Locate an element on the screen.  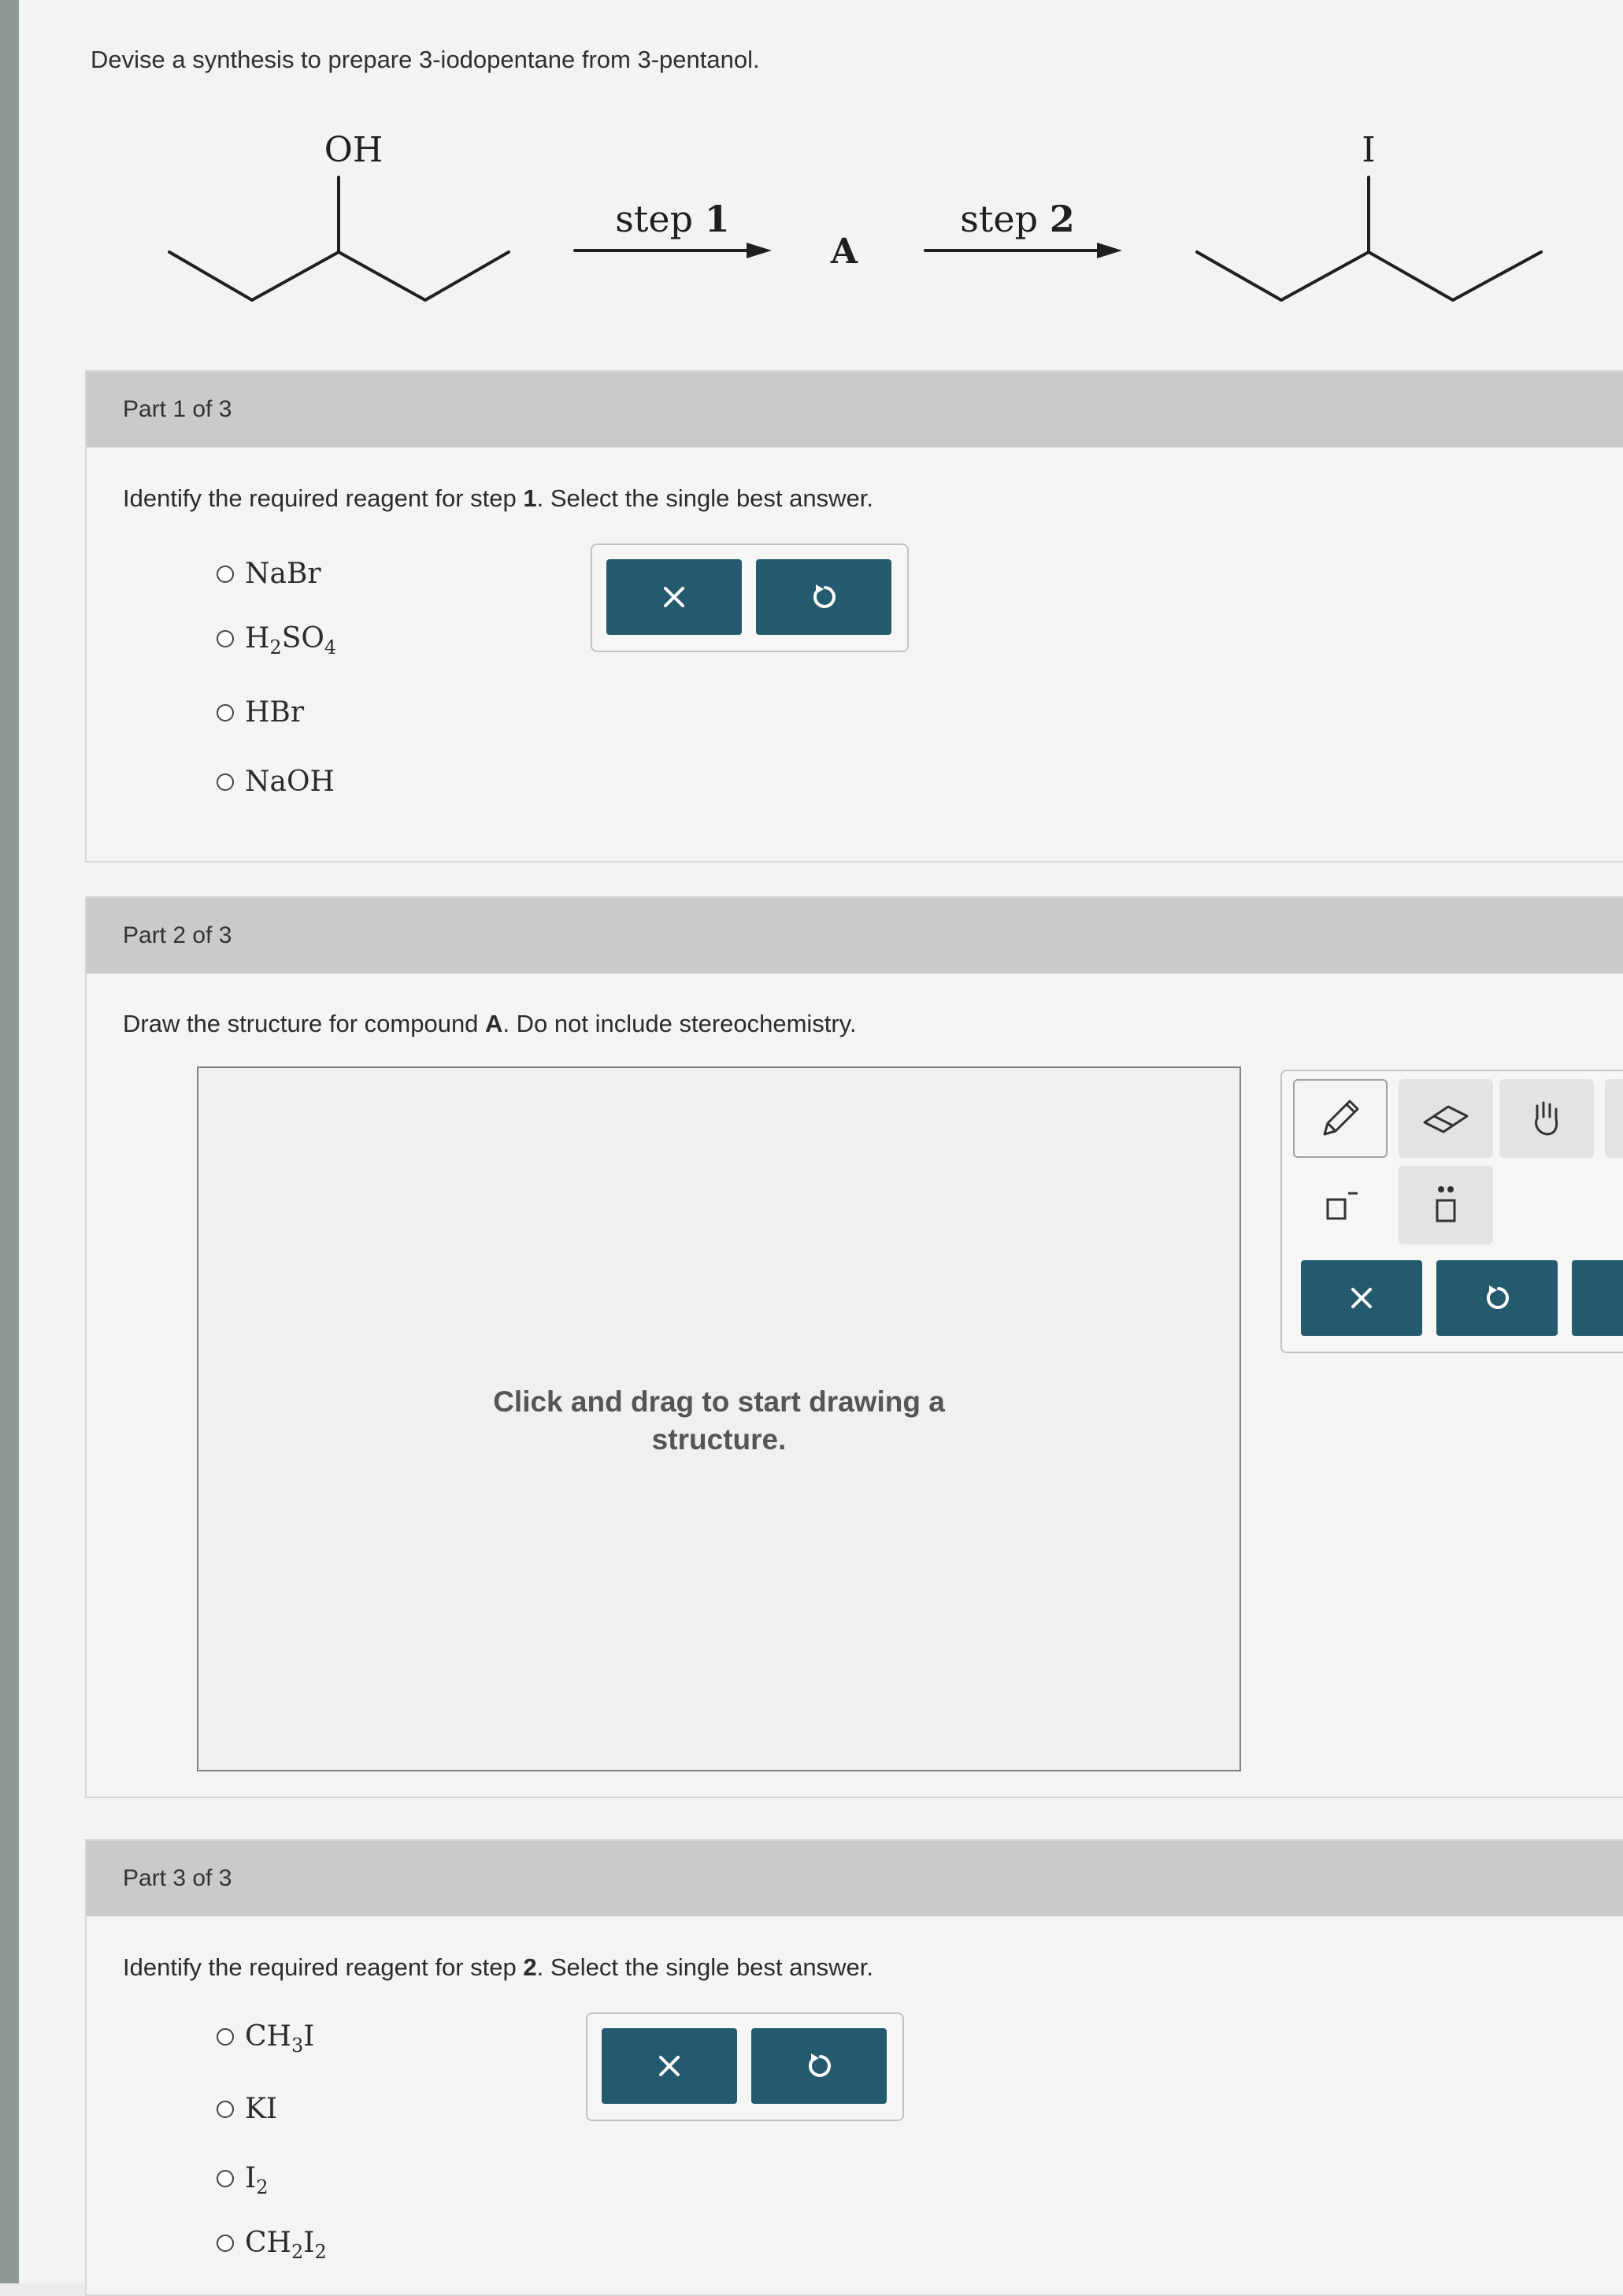
i2-sub-2: 2 is located at coordinates (263, 2187).